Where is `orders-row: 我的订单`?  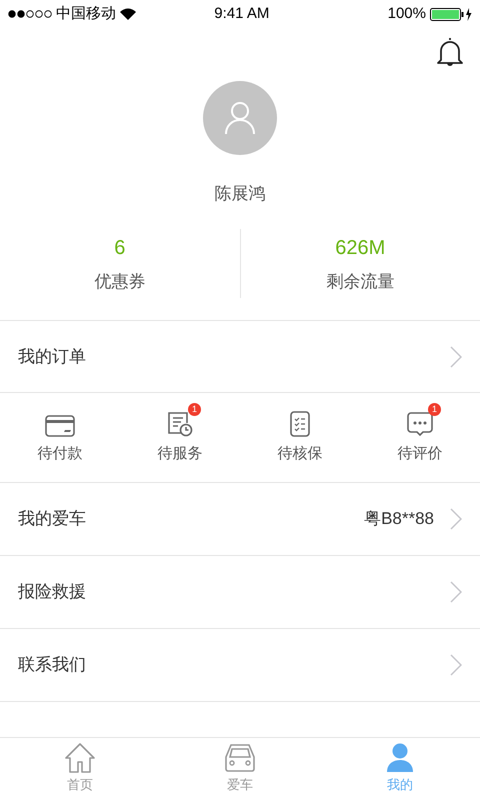
orders-row: 我的订单 is located at coordinates (240, 357).